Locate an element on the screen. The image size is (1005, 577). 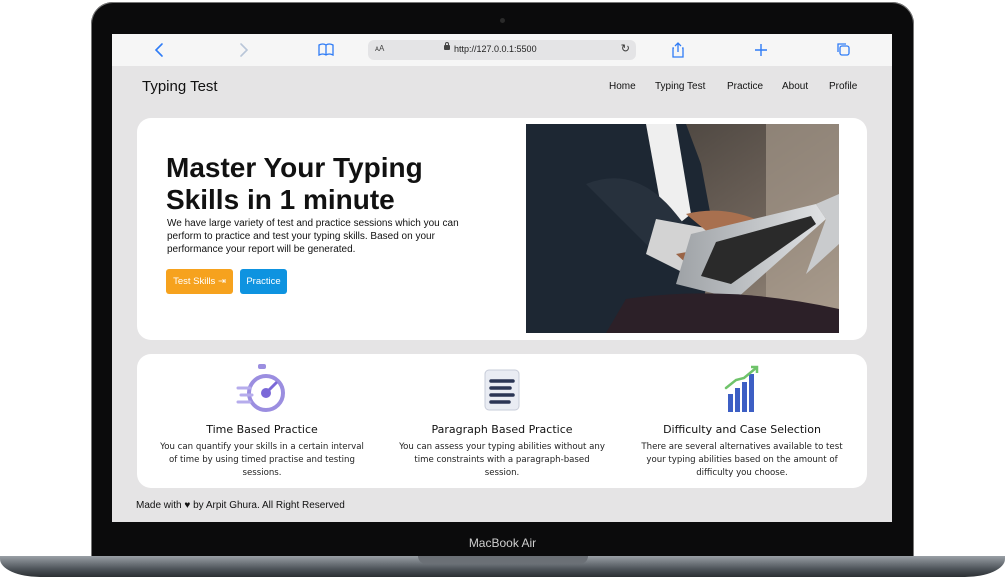
hero-photo-laptop-typing is located at coordinates (682, 228).